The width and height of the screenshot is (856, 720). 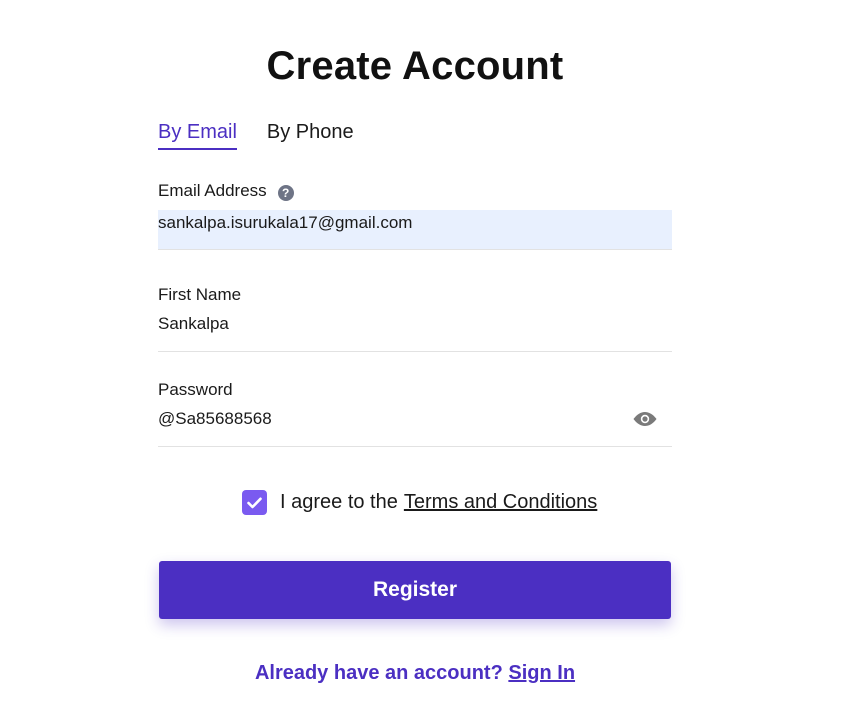 I want to click on password-field: @Sa85688568, so click(x=415, y=427).